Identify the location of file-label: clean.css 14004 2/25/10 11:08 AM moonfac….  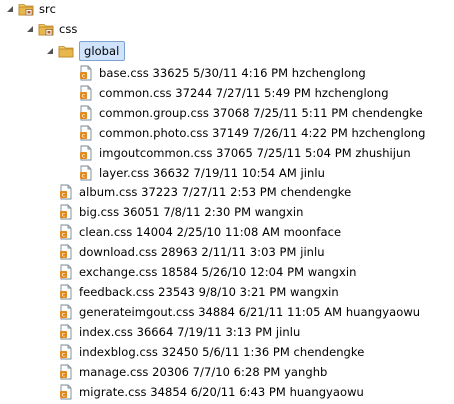
(210, 232).